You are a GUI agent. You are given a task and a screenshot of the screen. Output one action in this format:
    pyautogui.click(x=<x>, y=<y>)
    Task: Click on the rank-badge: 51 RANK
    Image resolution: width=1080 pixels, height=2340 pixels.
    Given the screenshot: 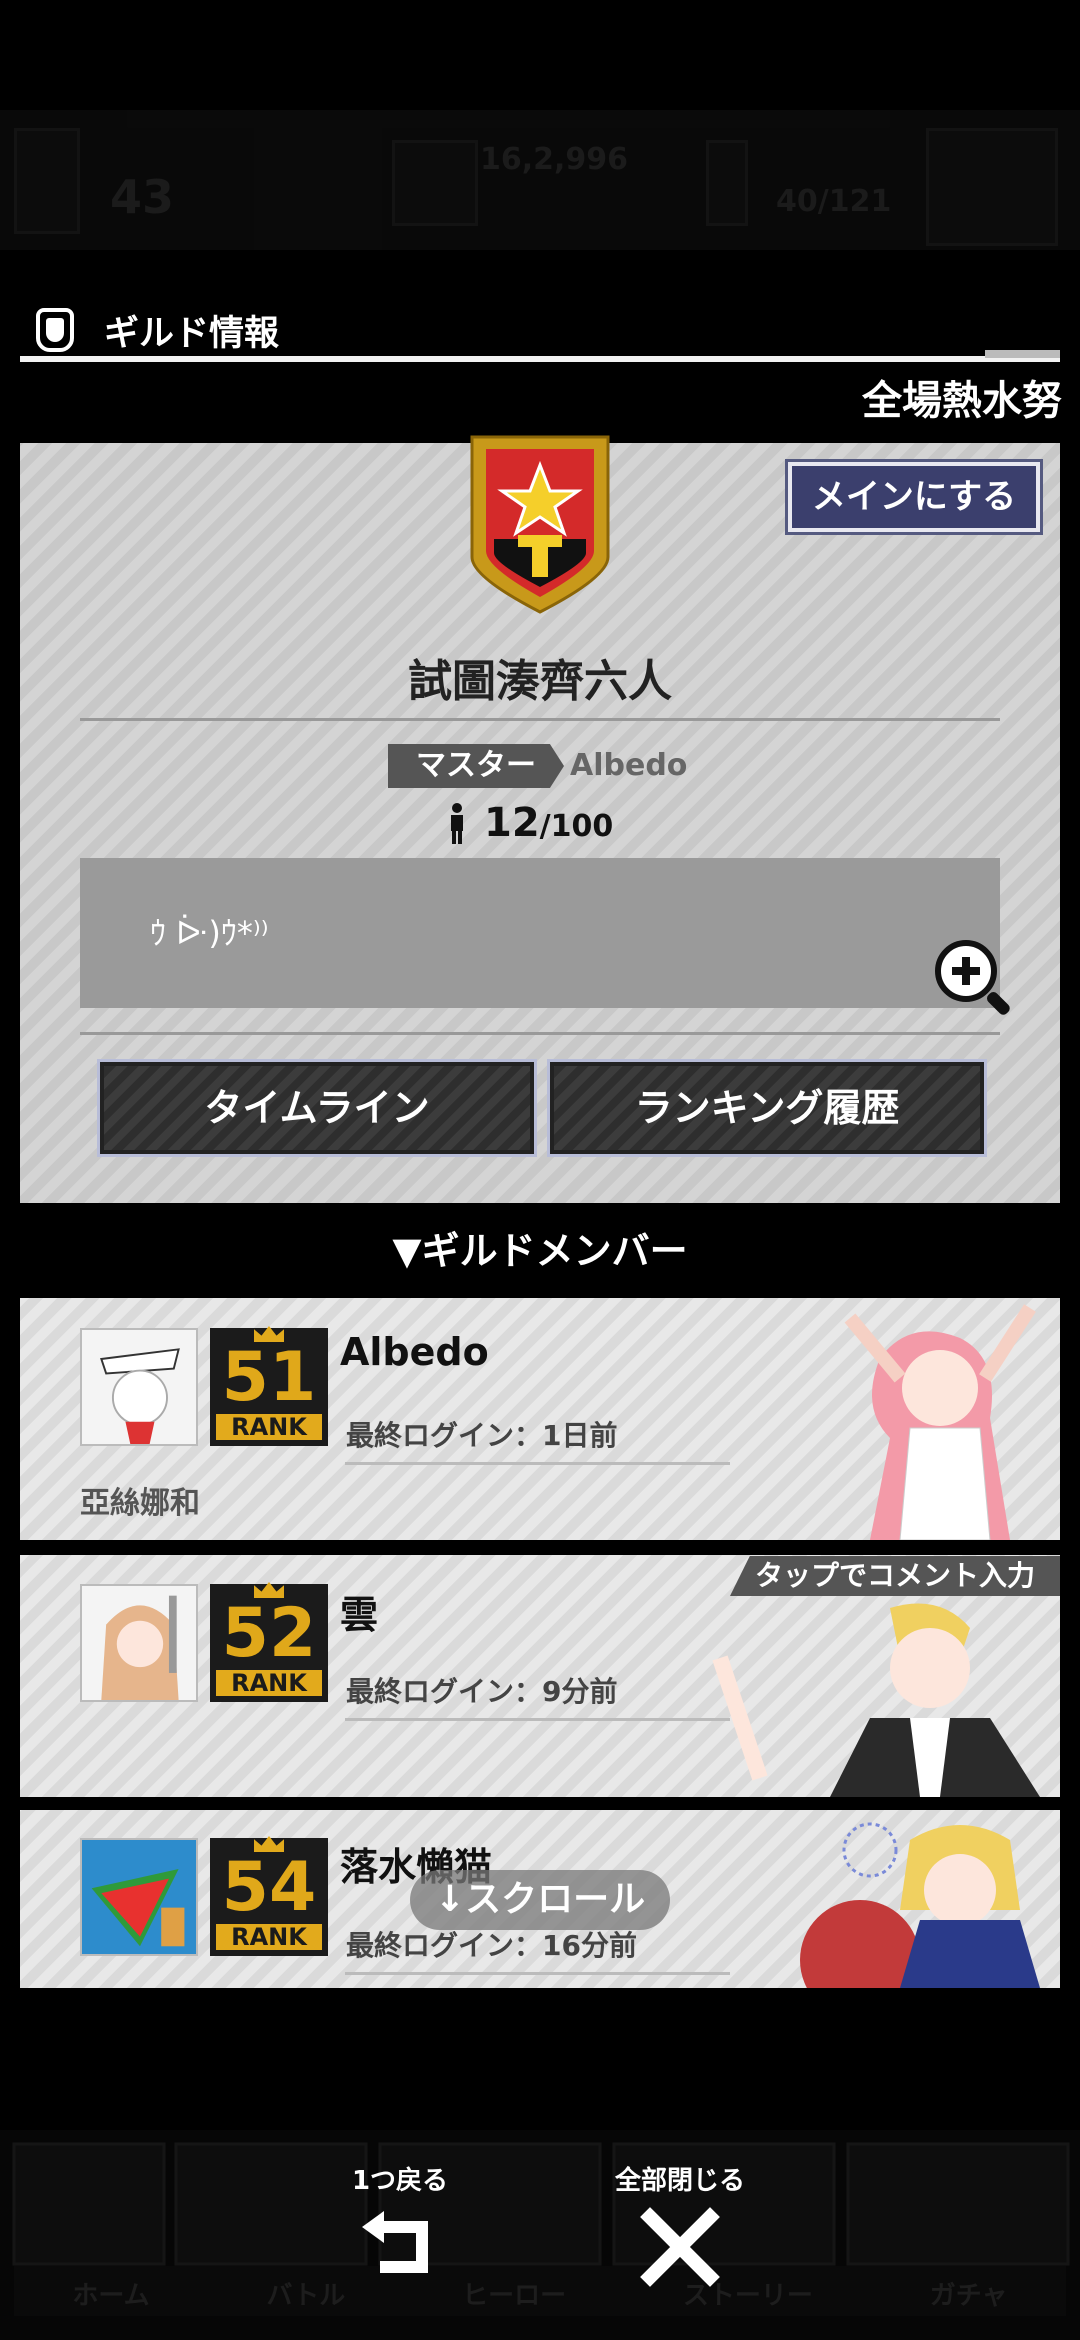 What is the action you would take?
    pyautogui.click(x=269, y=1386)
    